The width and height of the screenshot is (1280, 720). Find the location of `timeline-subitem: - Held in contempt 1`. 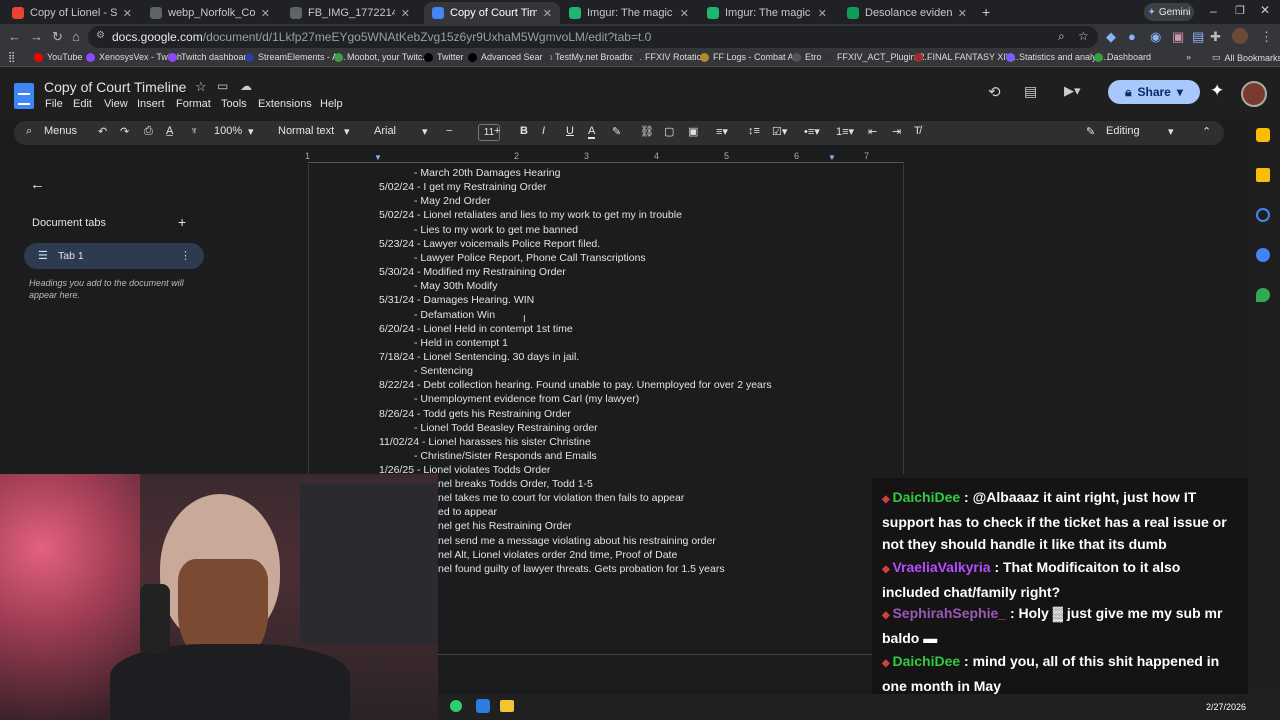

timeline-subitem: - Held in contempt 1 is located at coordinates (461, 343).